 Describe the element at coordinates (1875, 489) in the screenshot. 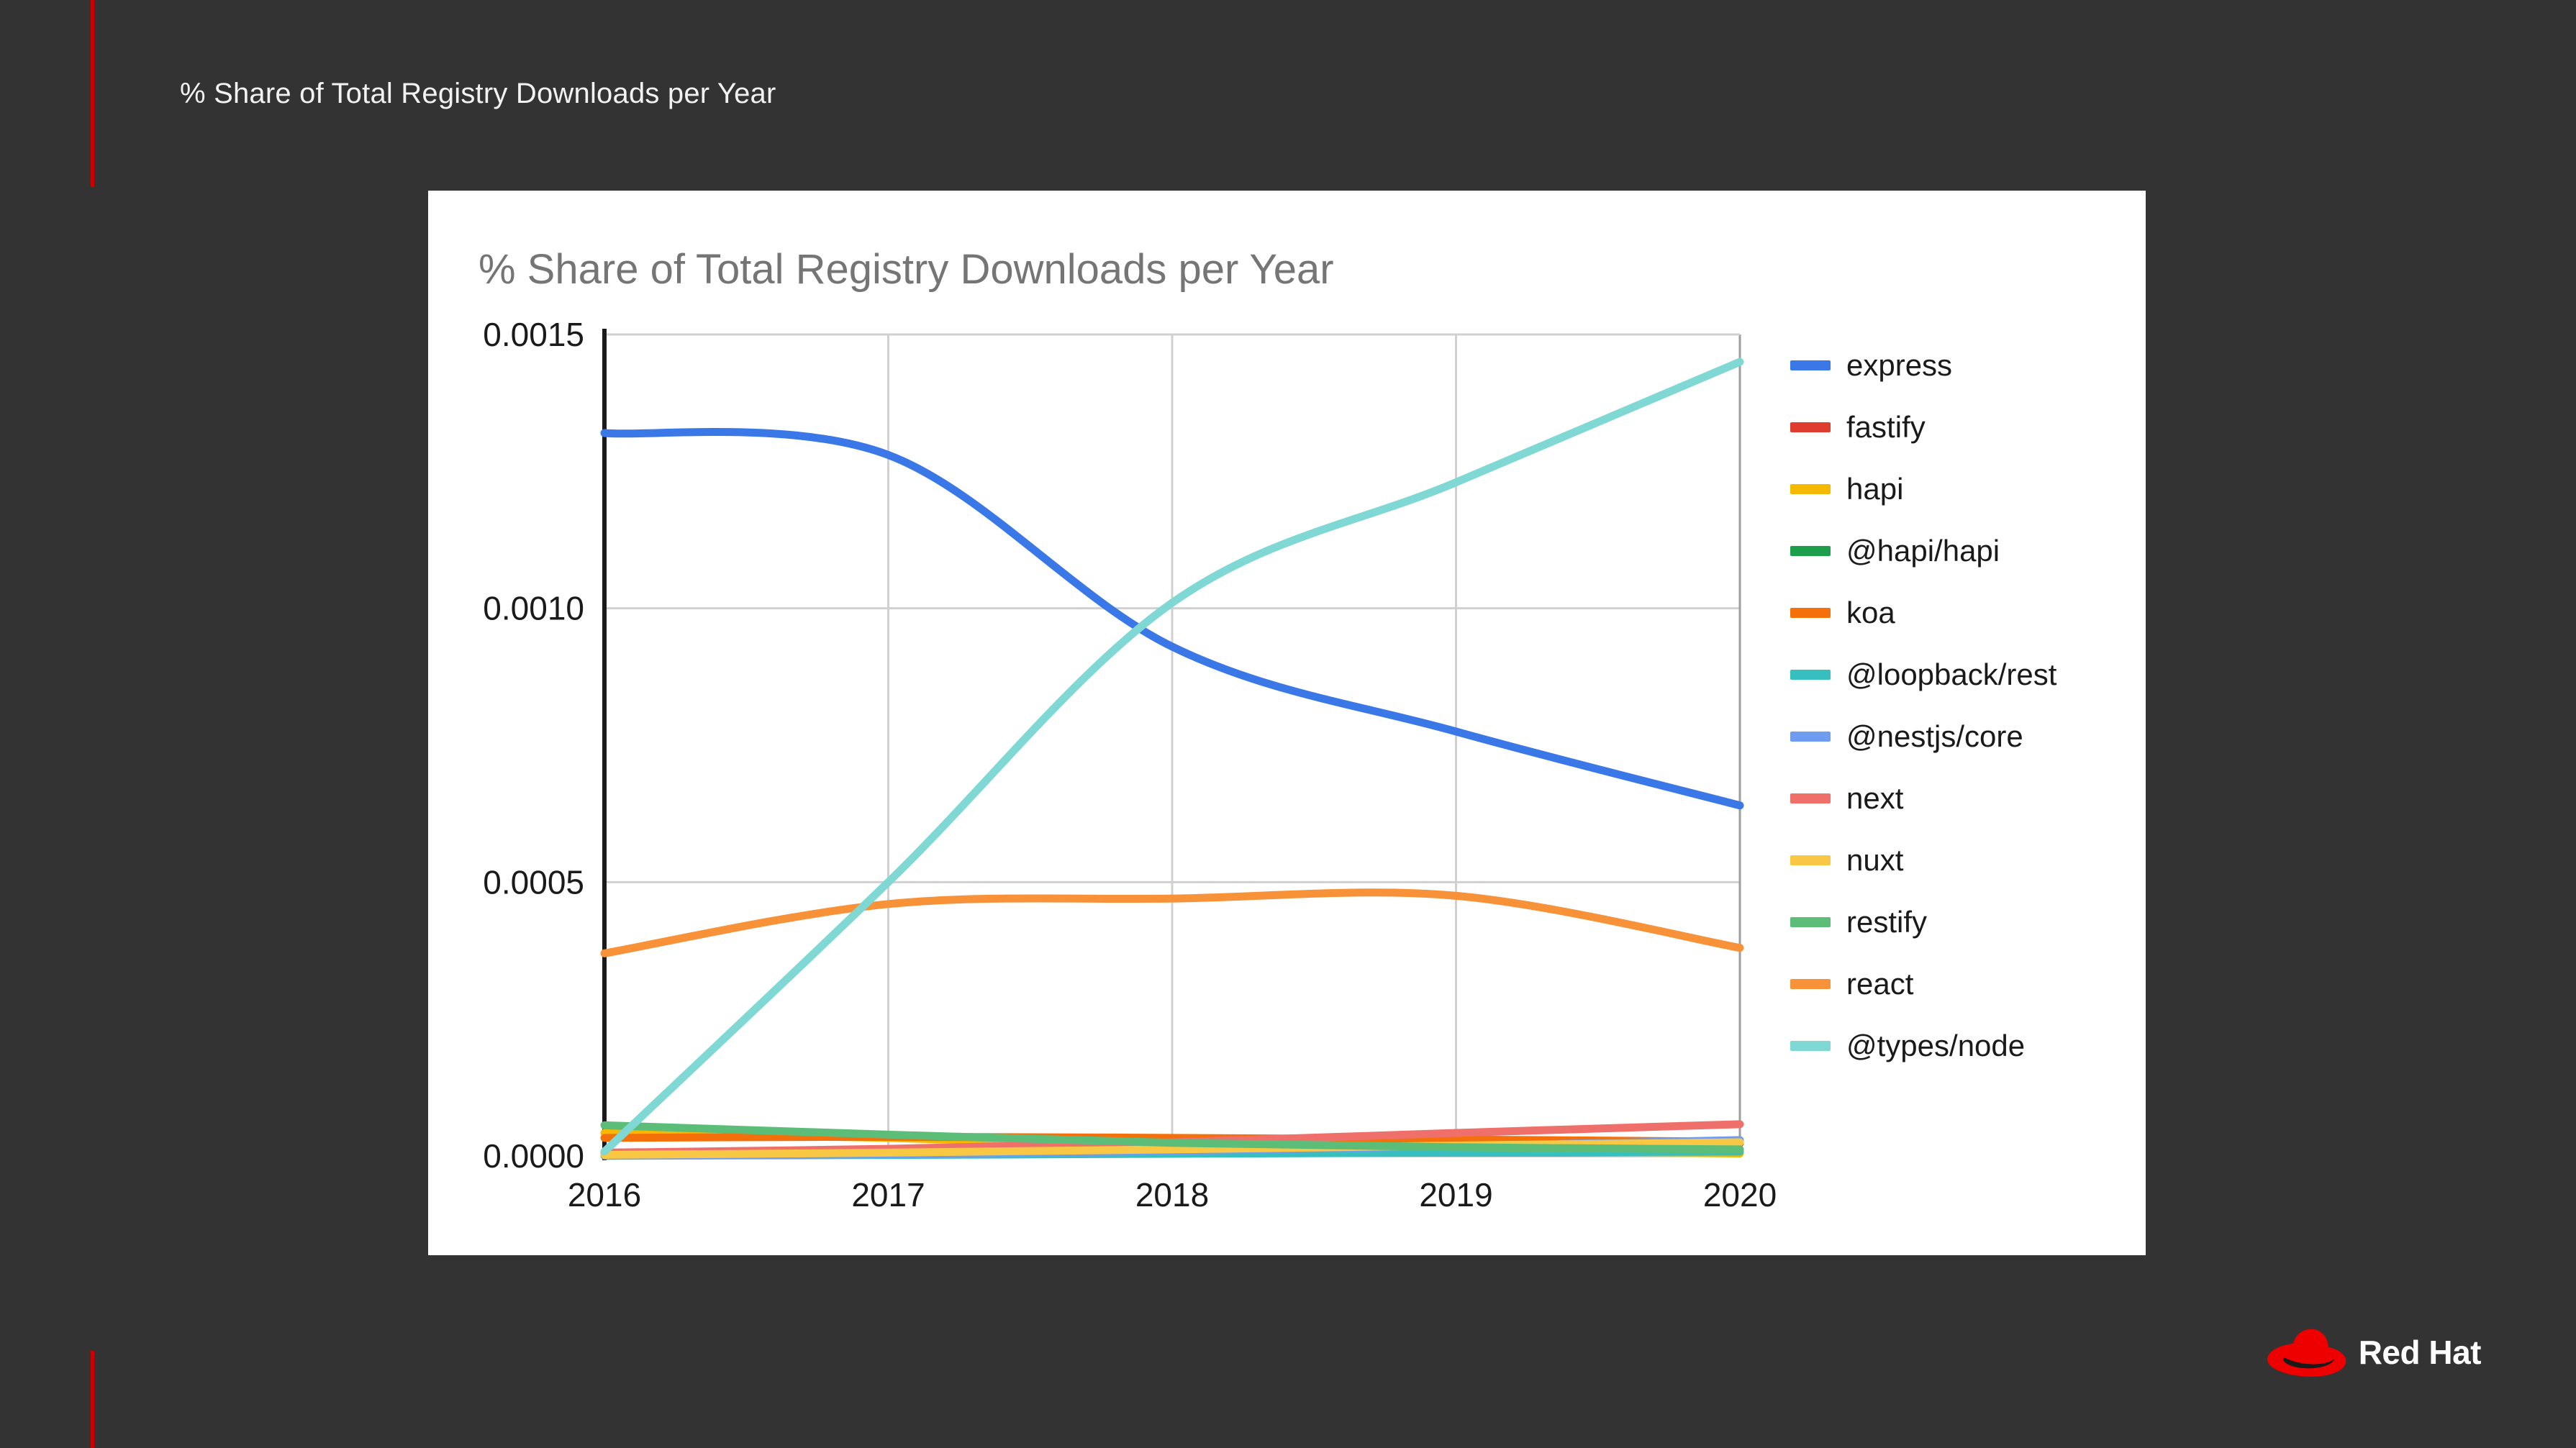

I see `legend-label: hapi` at that location.